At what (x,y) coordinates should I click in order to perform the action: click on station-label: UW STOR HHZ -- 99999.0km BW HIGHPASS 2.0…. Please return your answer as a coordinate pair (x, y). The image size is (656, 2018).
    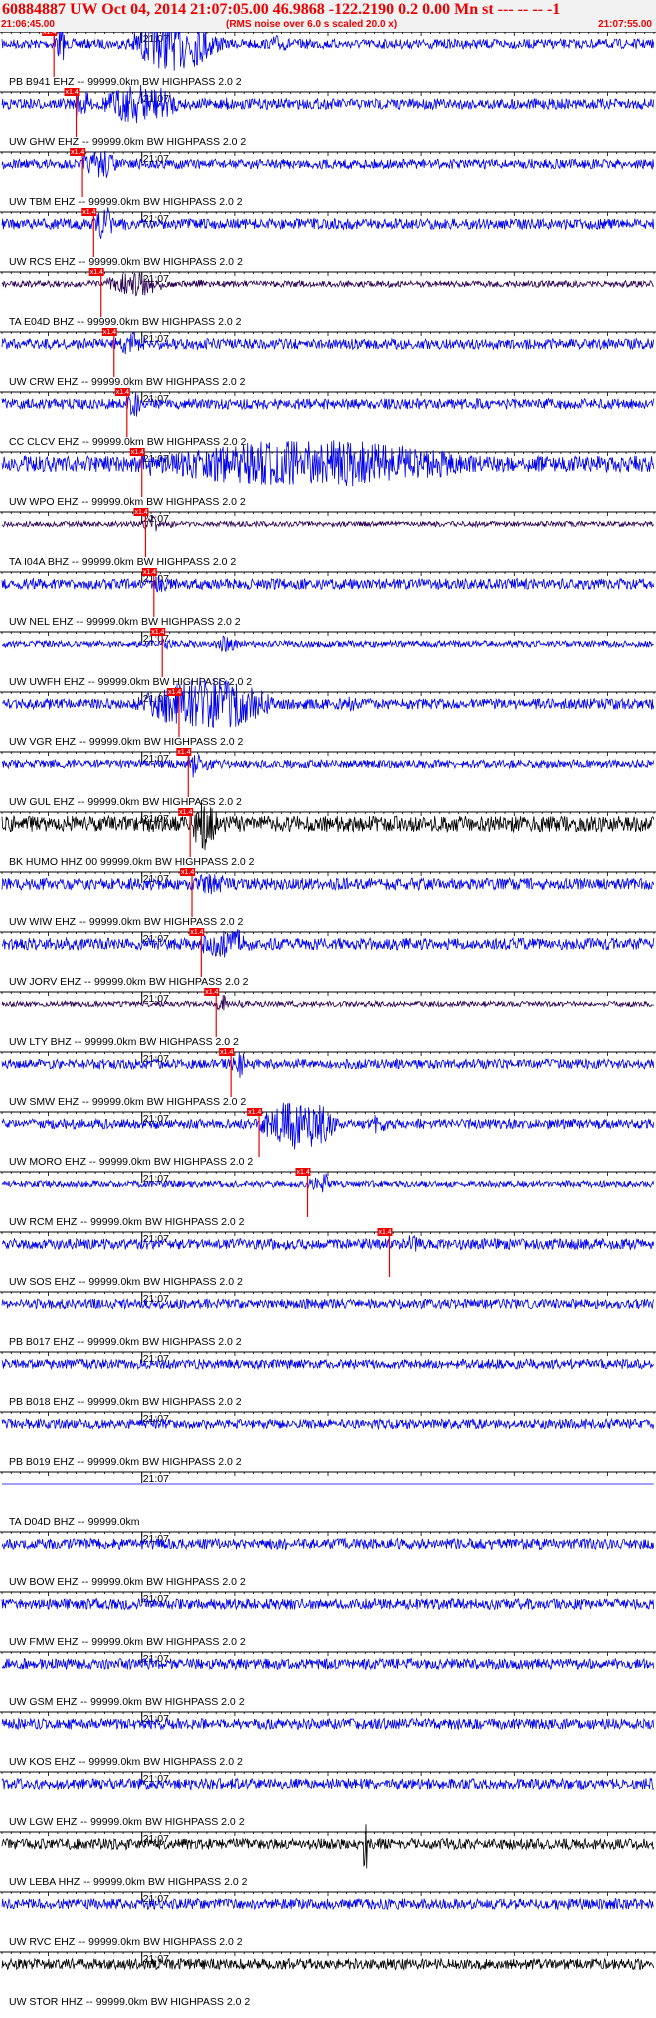
    Looking at the image, I should click on (129, 2002).